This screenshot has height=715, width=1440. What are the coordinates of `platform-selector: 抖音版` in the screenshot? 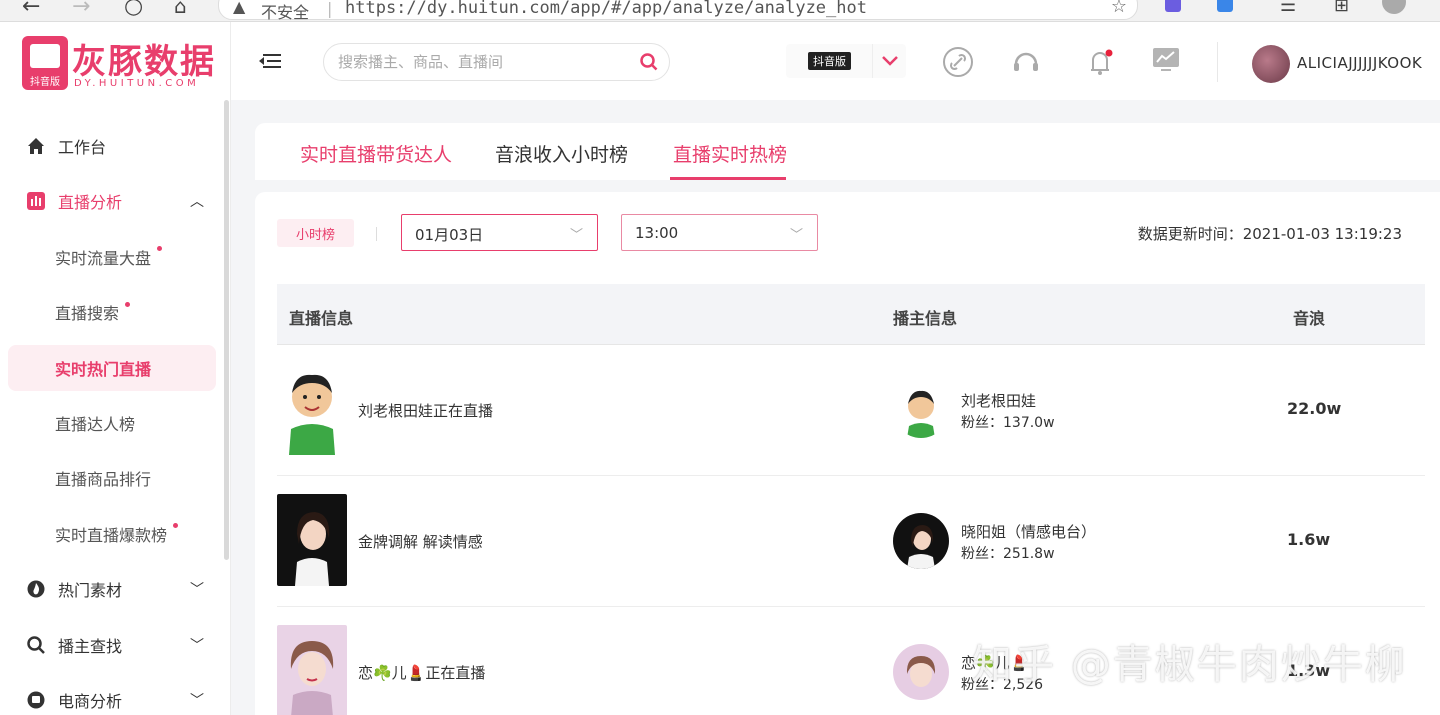 It's located at (846, 61).